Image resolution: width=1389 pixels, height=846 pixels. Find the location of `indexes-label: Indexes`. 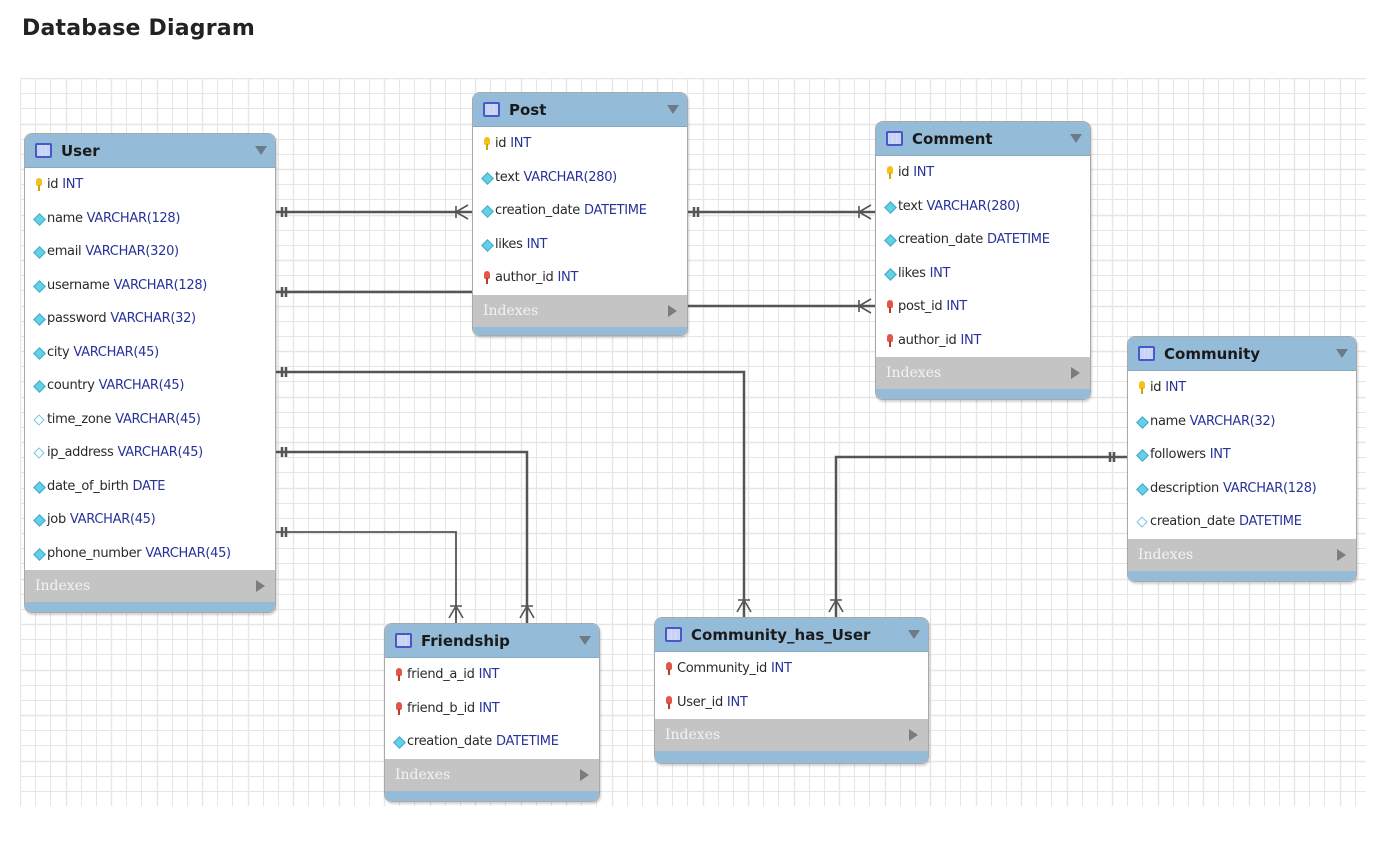

indexes-label: Indexes is located at coordinates (423, 774).